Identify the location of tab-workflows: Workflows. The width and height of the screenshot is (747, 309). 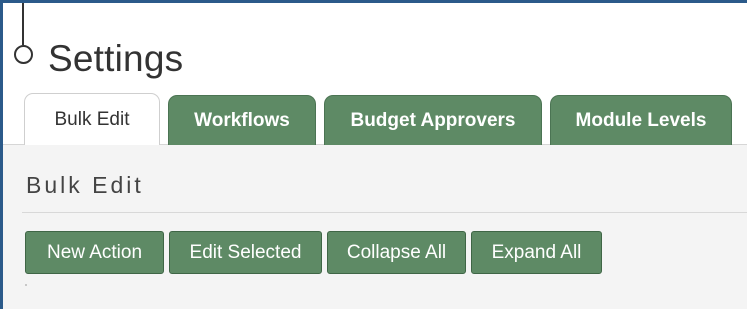
(242, 120).